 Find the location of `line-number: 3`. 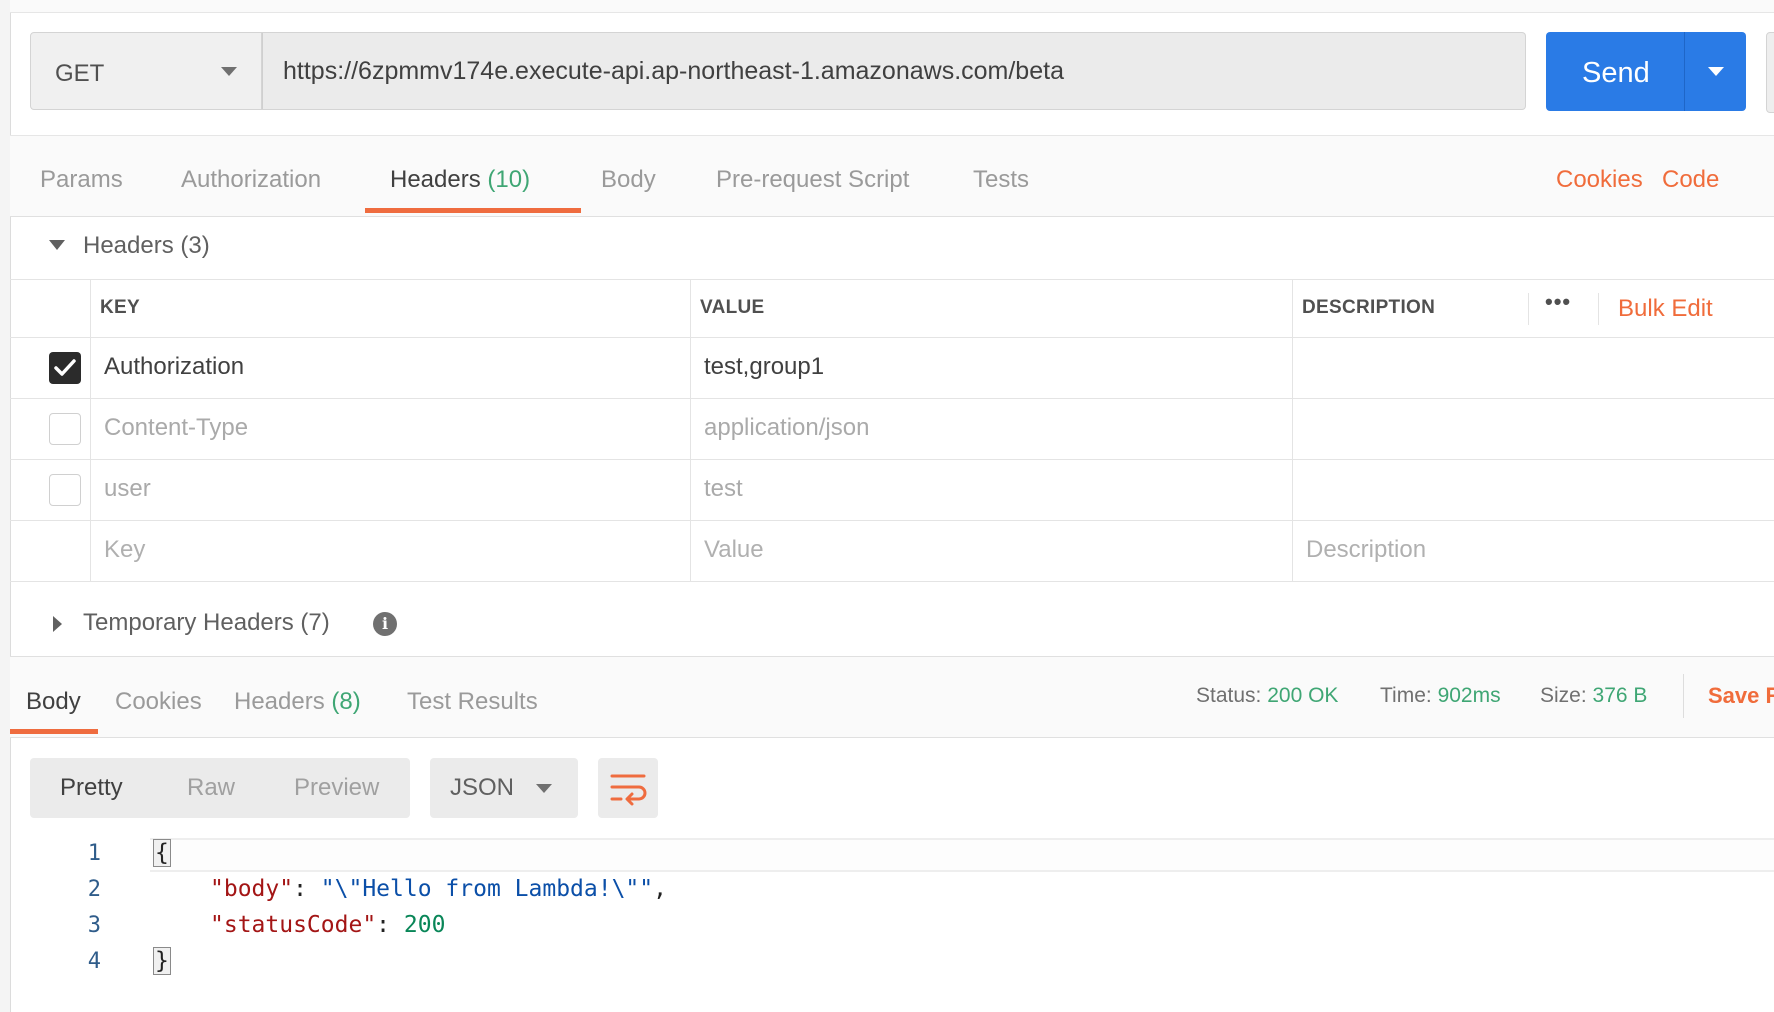

line-number: 3 is located at coordinates (94, 925).